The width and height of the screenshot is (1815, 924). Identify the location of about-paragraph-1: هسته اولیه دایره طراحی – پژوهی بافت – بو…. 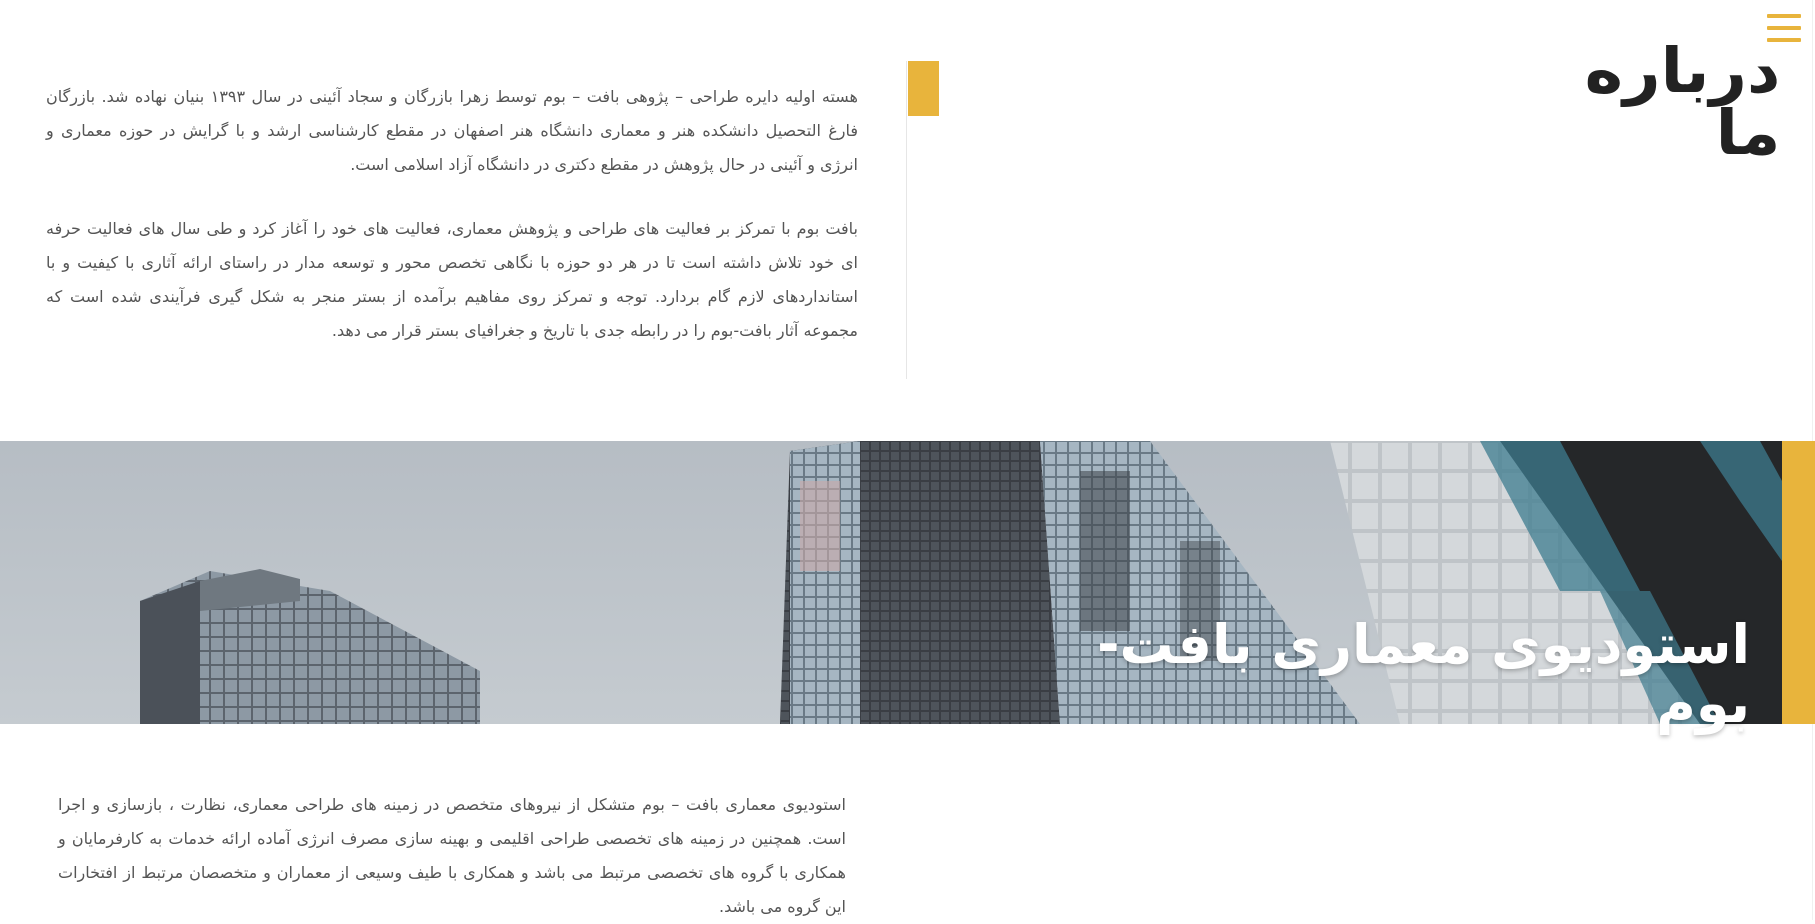
(452, 130).